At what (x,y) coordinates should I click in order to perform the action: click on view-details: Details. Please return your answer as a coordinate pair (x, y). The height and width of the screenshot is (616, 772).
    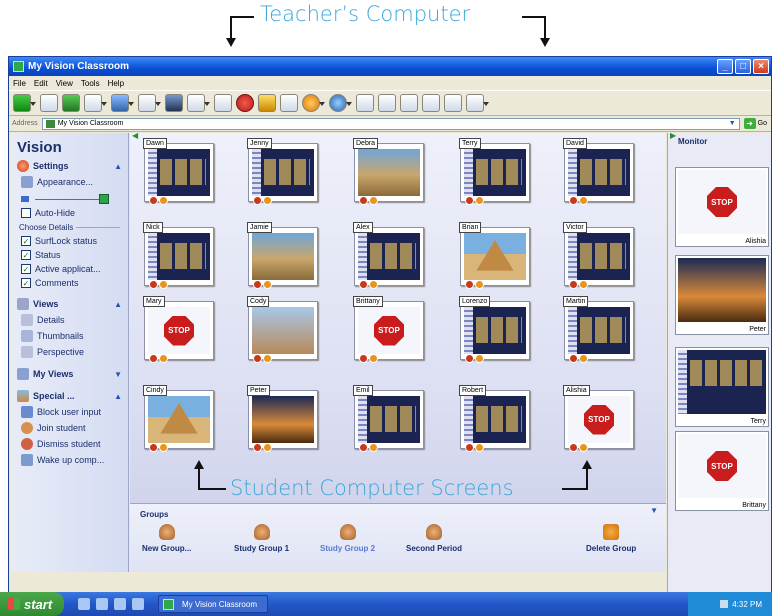
    Looking at the image, I should click on (74, 320).